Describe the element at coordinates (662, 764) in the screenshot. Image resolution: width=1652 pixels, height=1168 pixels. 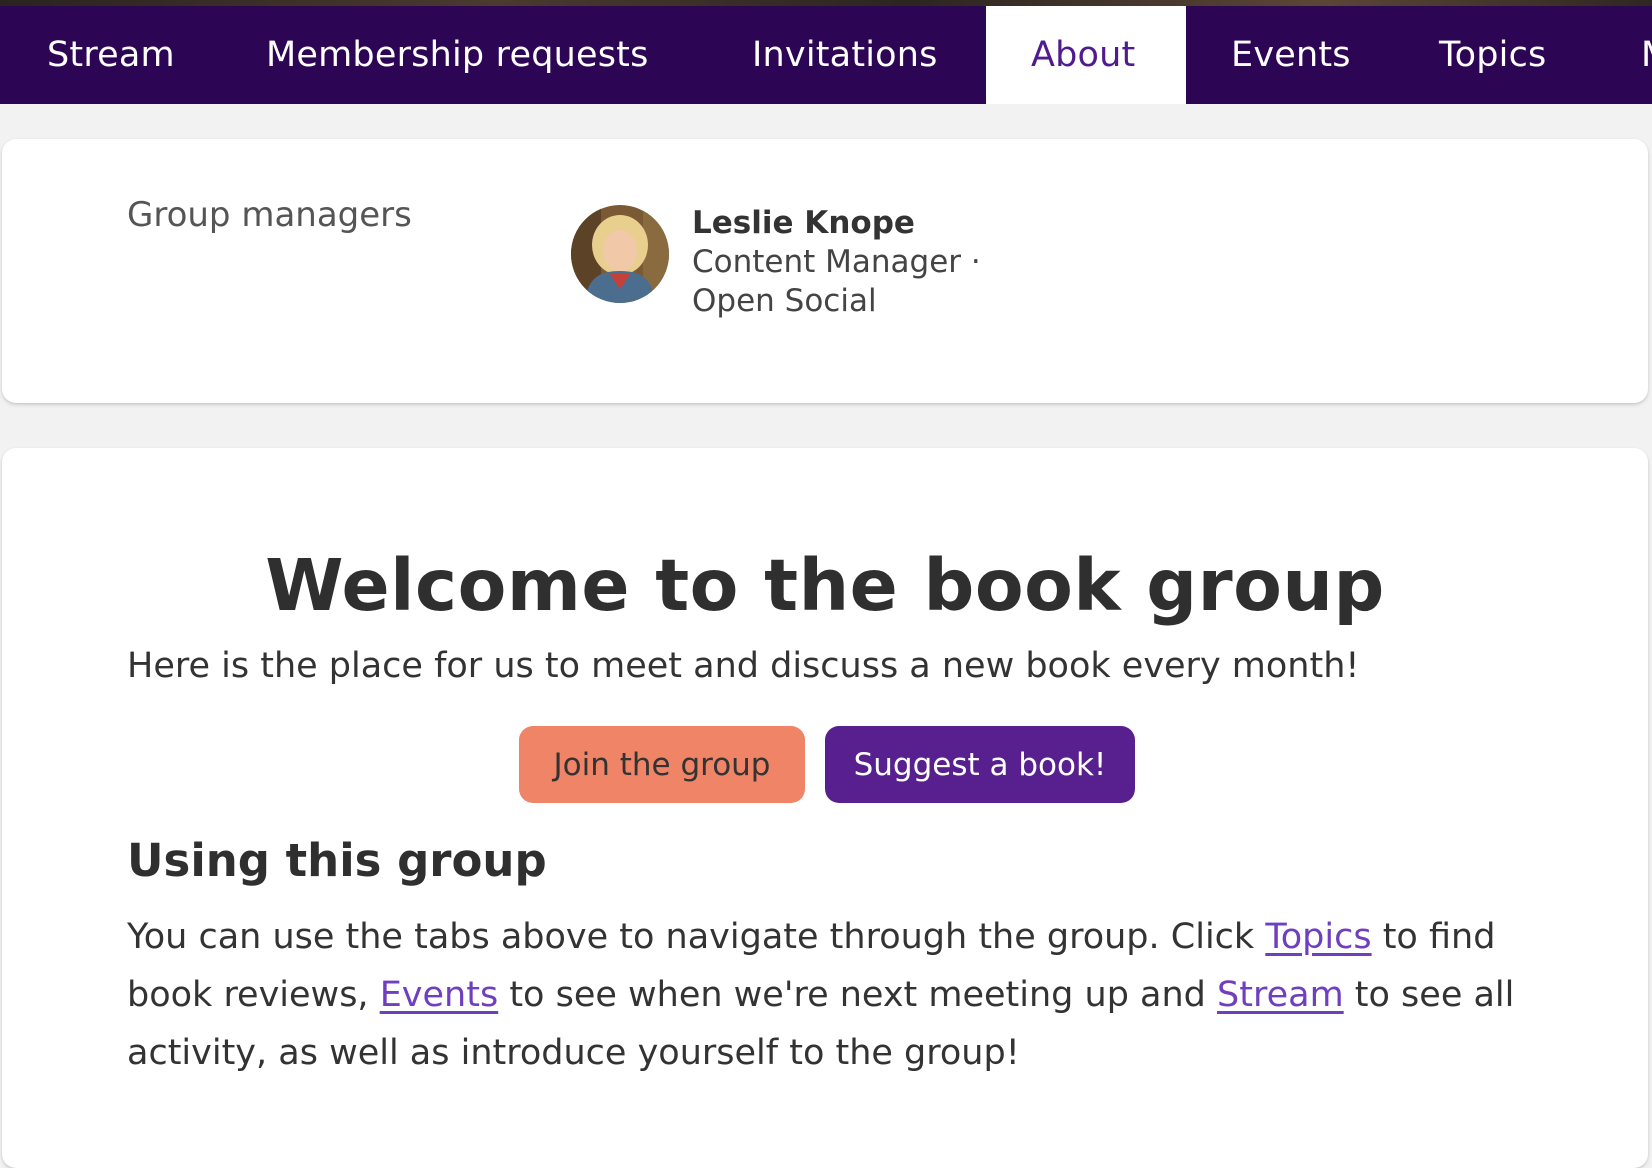
I see `join-group-button: Join the group` at that location.